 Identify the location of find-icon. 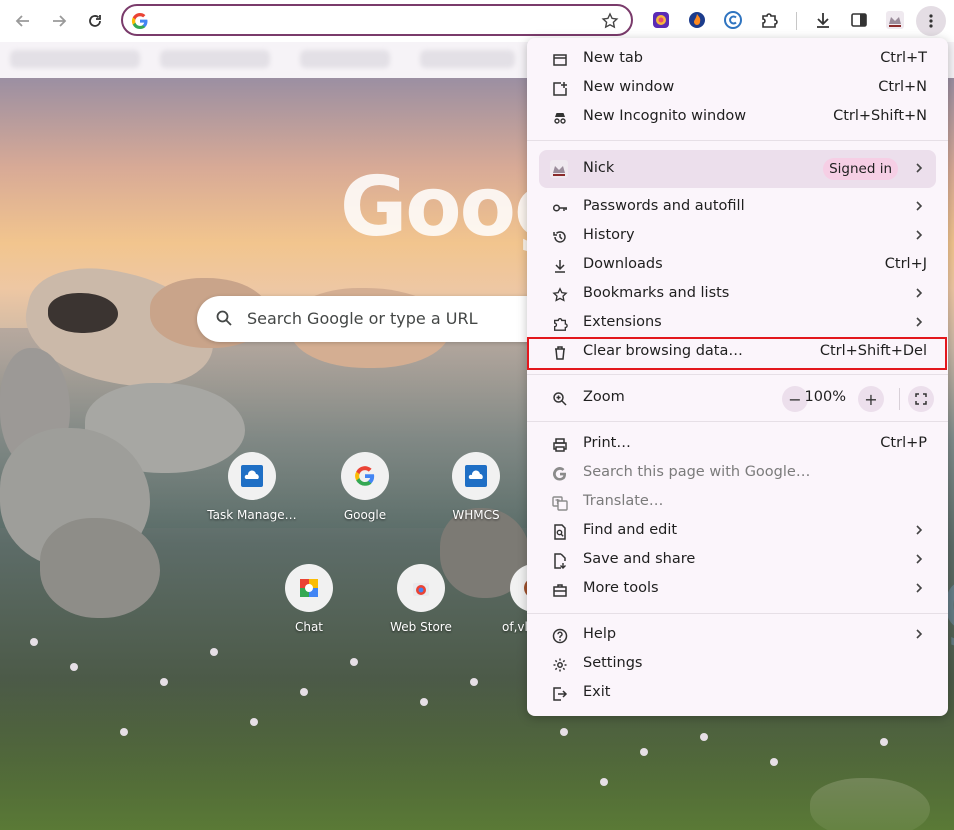
(560, 532).